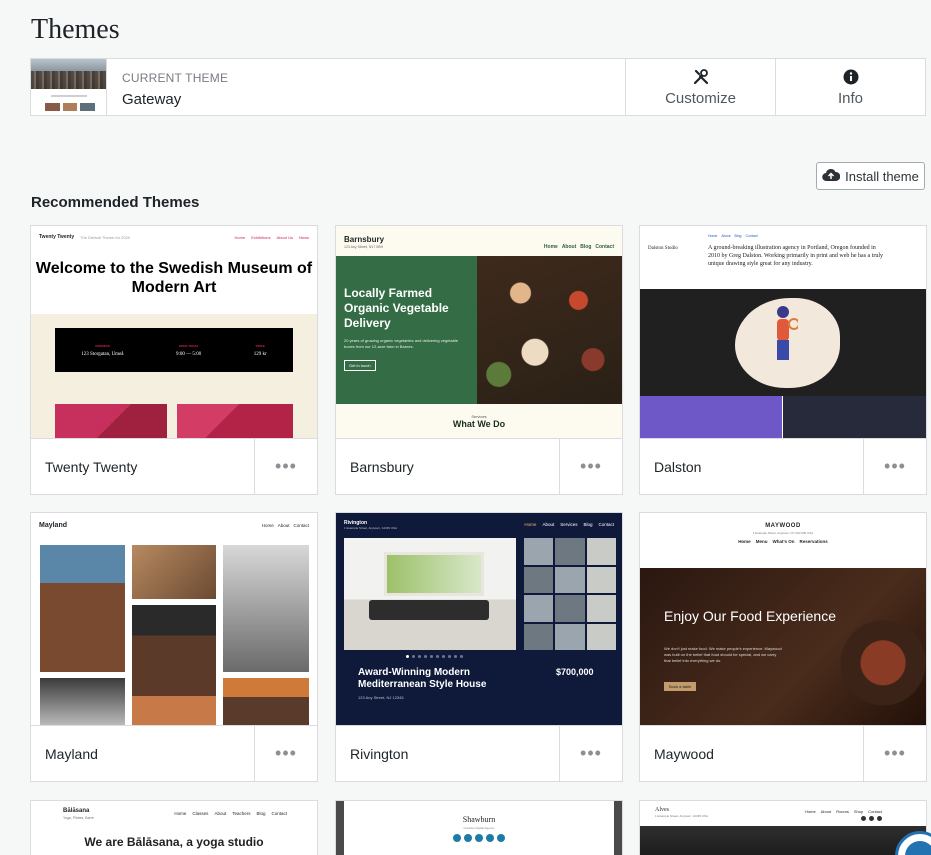 The height and width of the screenshot is (855, 931). I want to click on install-theme-button: Install theme, so click(870, 176).